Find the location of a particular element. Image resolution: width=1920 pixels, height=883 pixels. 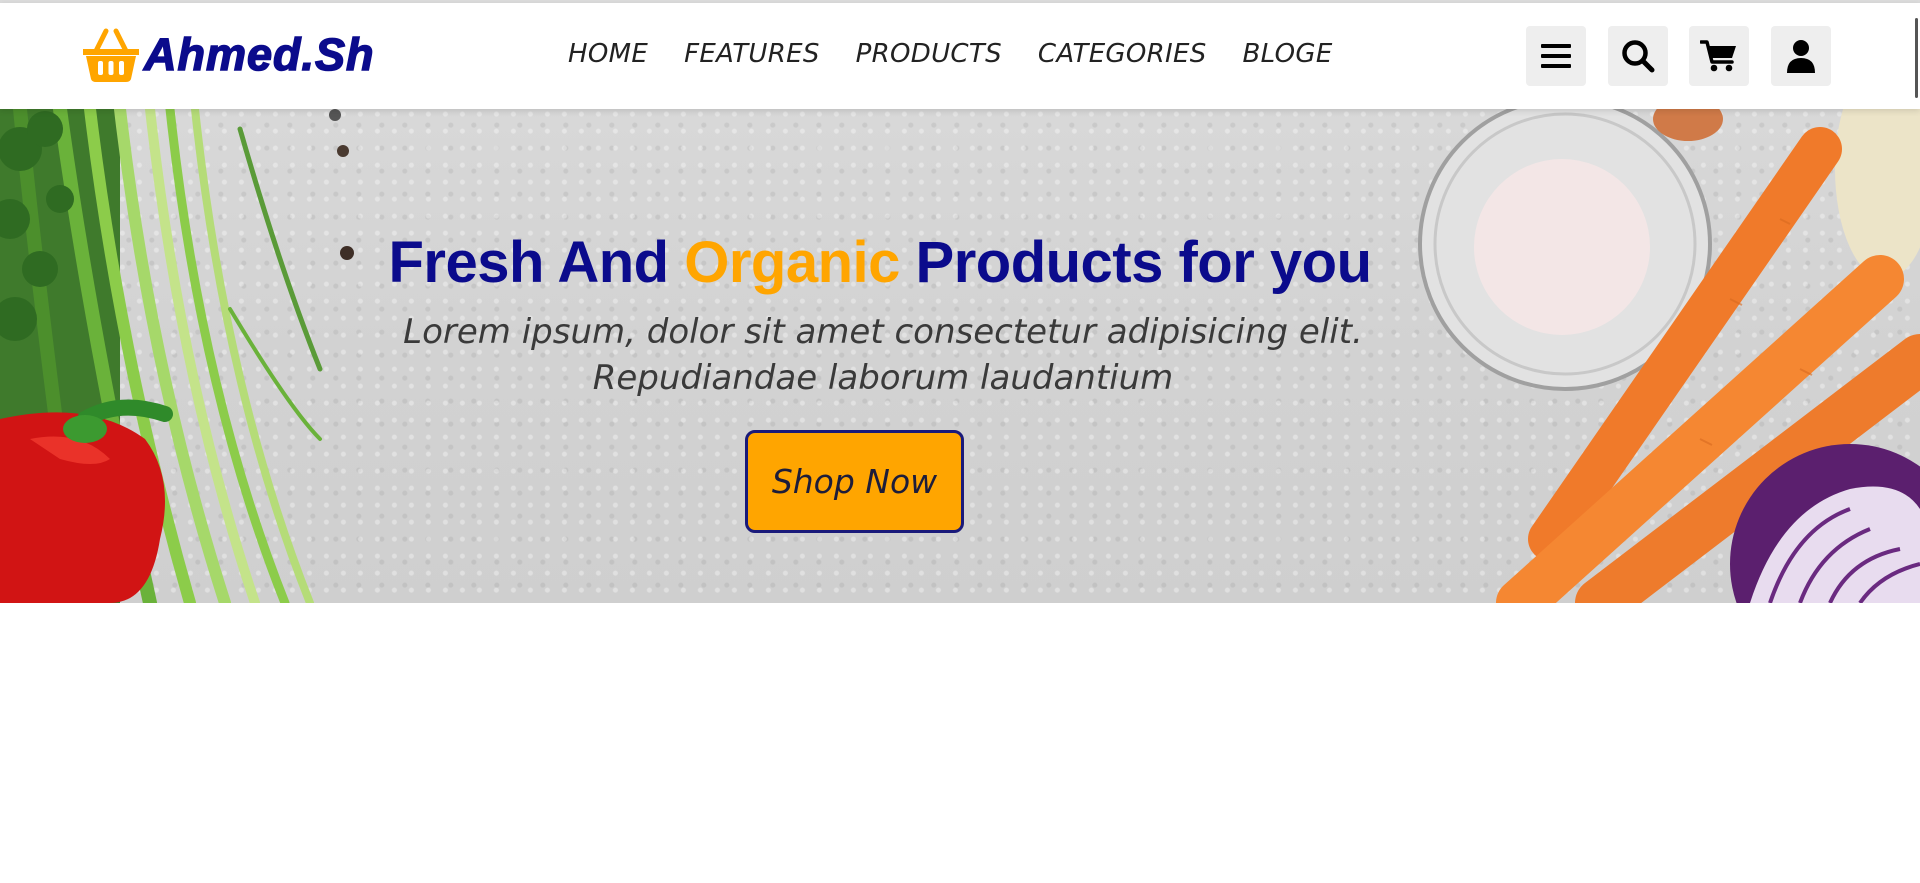

menu-button is located at coordinates (1556, 56).